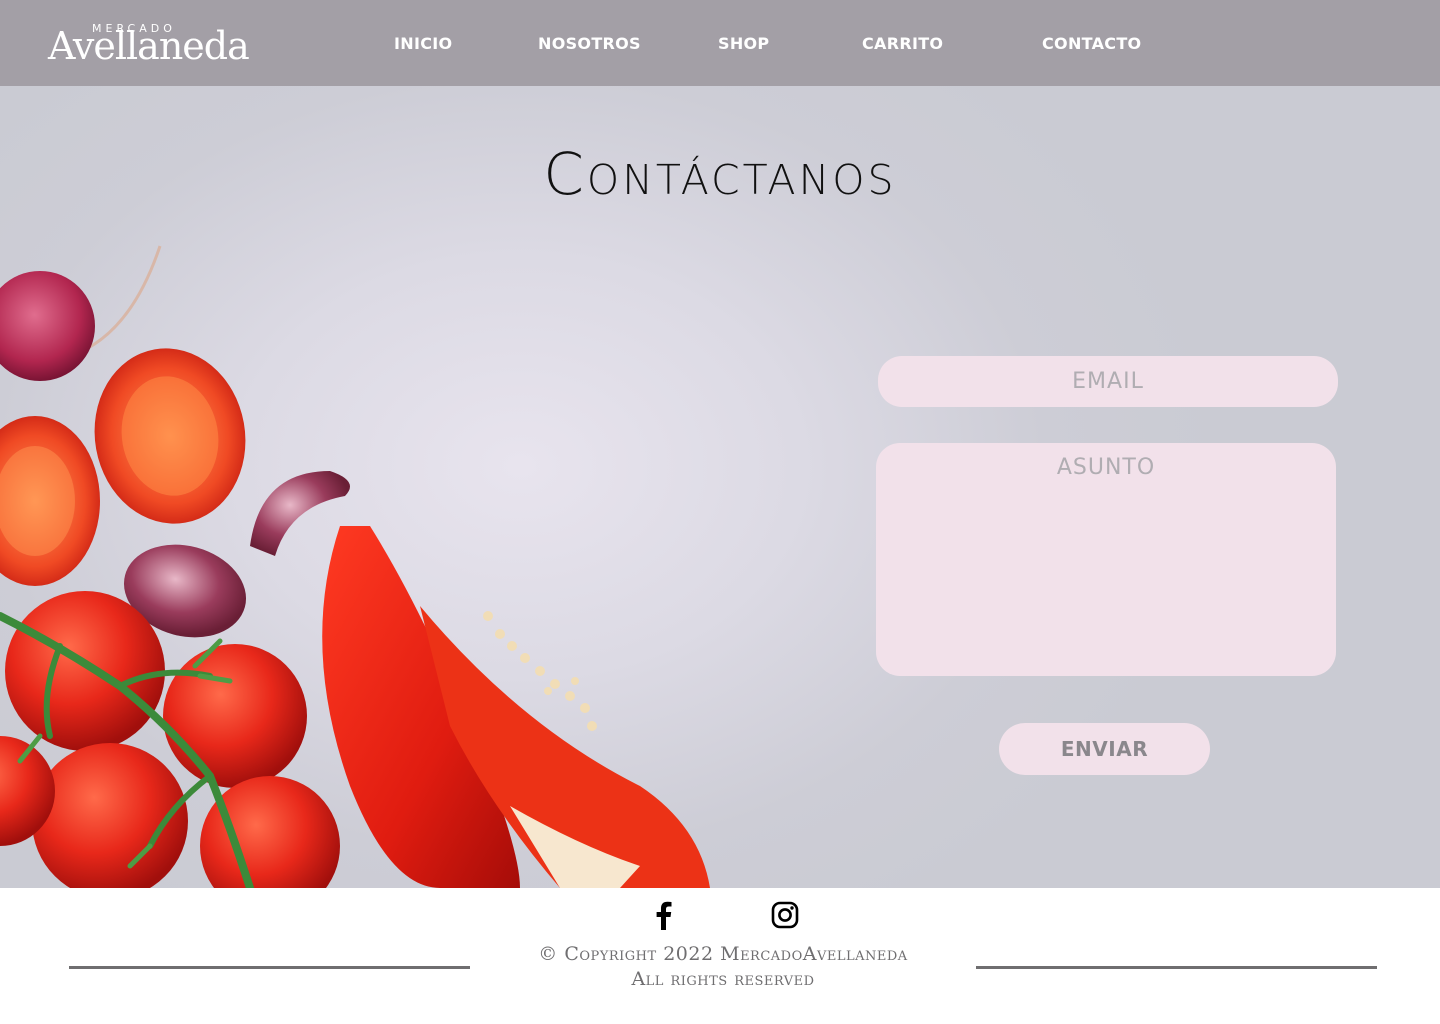 This screenshot has height=1024, width=1440. Describe the element at coordinates (902, 43) in the screenshot. I see `nav-carrito: CARRITO` at that location.